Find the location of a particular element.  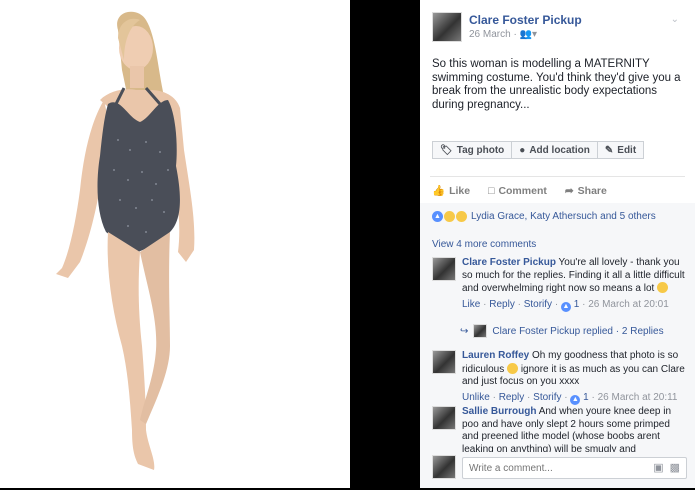

comment-timestamp: 26 March at 20:01 is located at coordinates (628, 304).